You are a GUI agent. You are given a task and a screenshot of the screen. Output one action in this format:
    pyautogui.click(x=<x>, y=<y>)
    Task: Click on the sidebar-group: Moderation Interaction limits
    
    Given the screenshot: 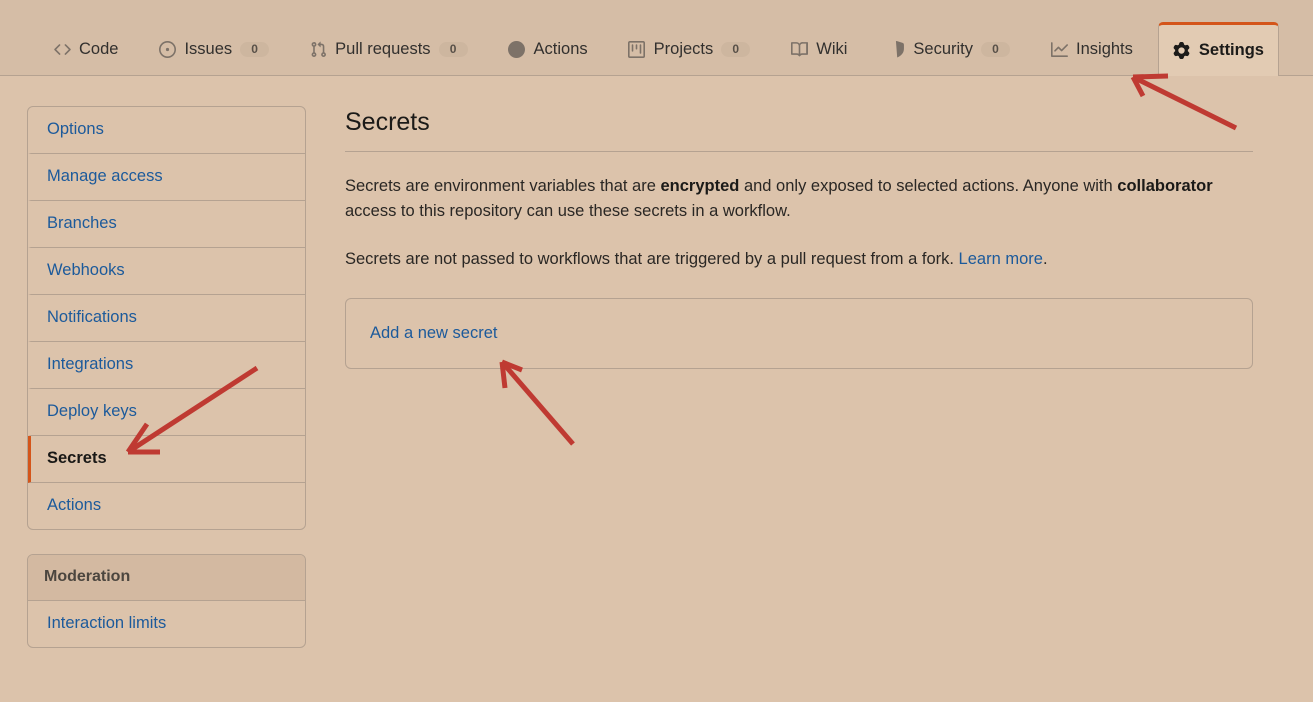 What is the action you would take?
    pyautogui.click(x=166, y=601)
    